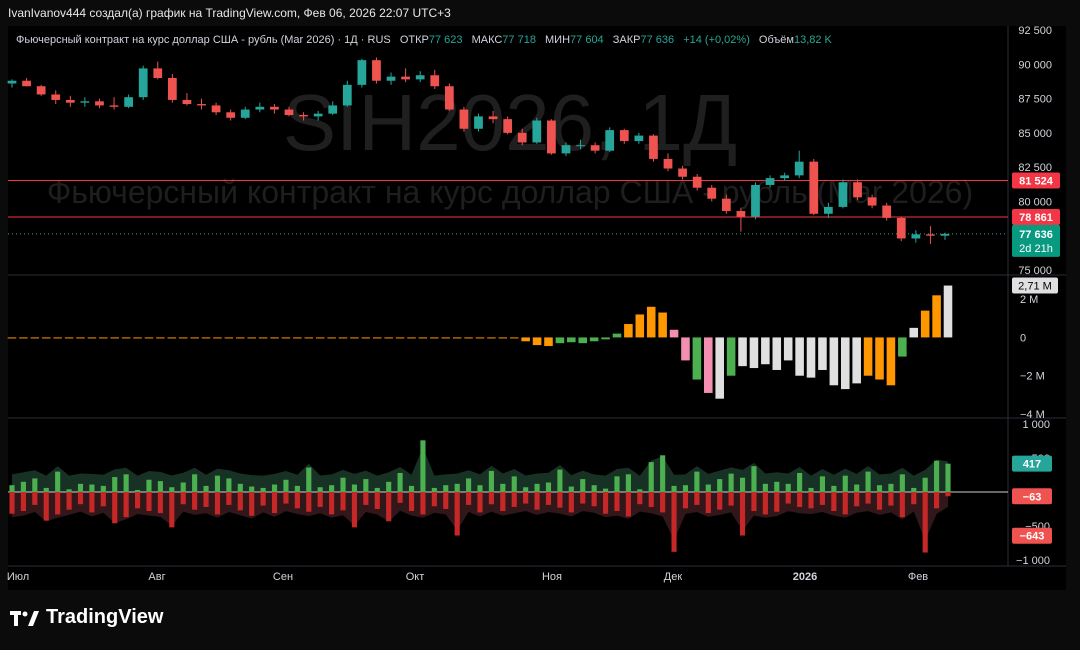 The height and width of the screenshot is (650, 1080). What do you see at coordinates (414, 40) in the screenshot?
I see `legend-open-label: ОТКР` at bounding box center [414, 40].